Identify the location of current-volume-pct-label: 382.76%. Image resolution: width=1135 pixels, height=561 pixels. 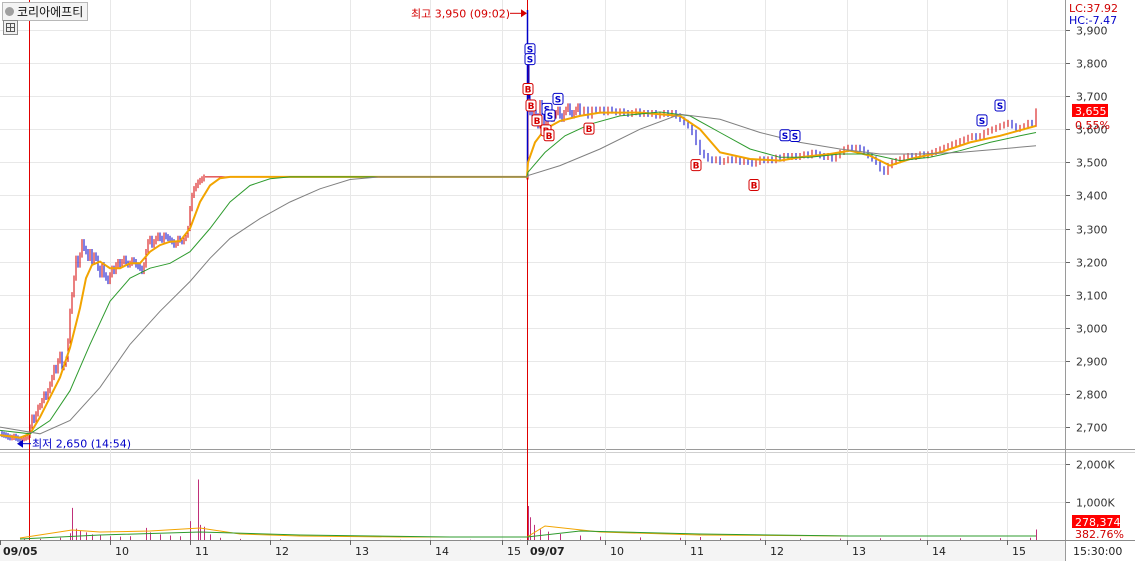
(1099, 534).